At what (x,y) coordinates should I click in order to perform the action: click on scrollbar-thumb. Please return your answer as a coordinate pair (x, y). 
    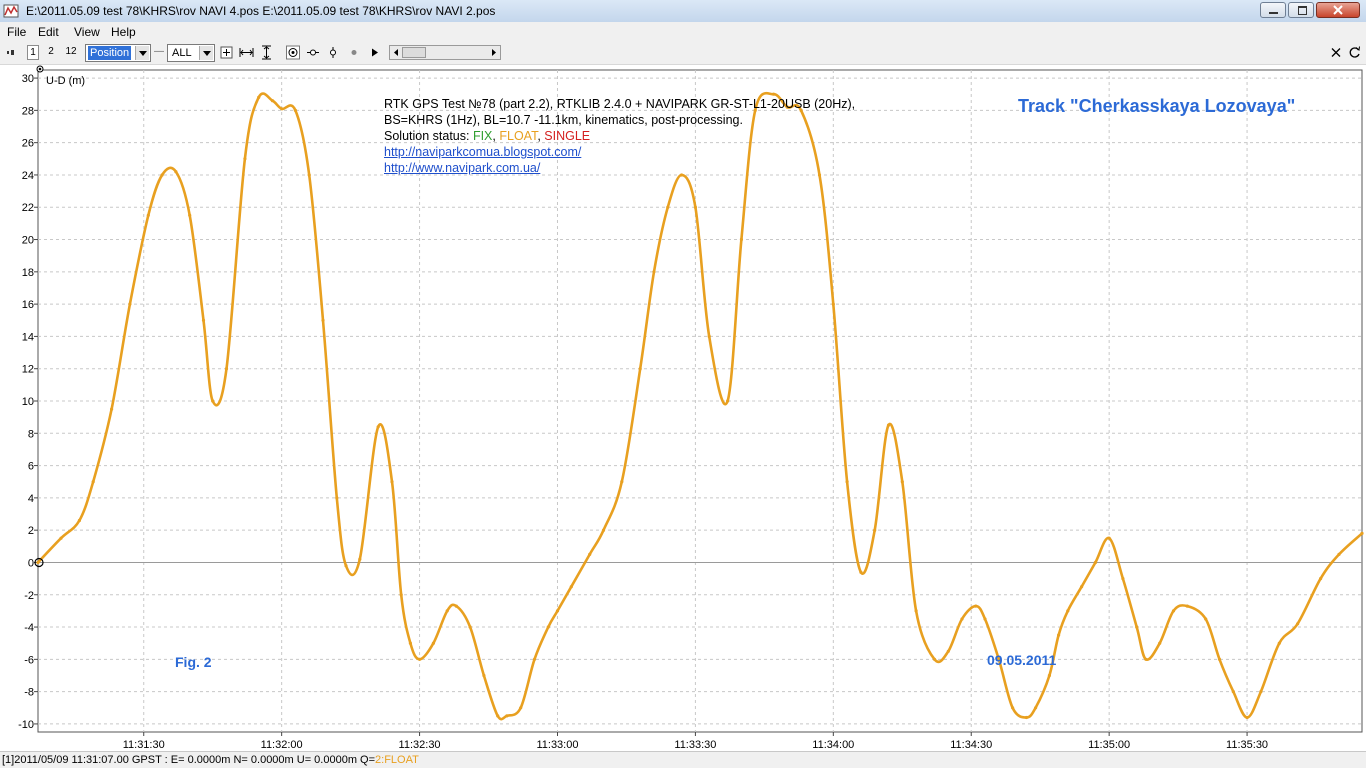
    Looking at the image, I should click on (414, 52).